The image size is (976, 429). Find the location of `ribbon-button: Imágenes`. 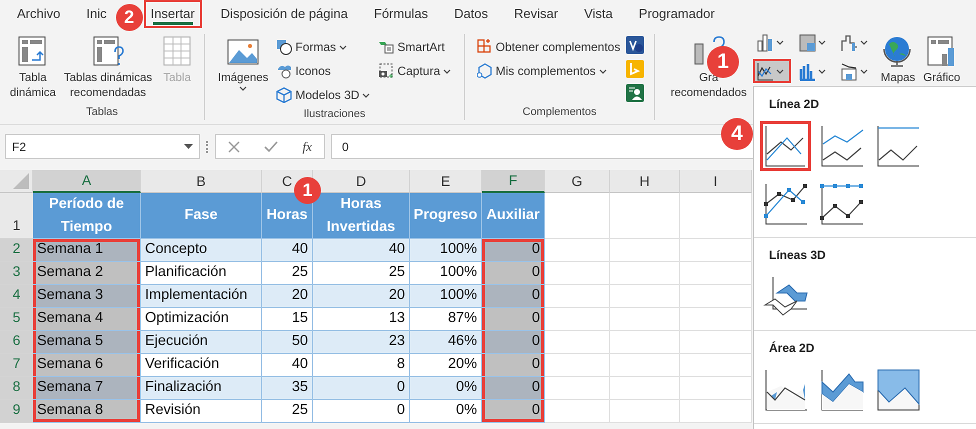

ribbon-button: Imágenes is located at coordinates (243, 70).